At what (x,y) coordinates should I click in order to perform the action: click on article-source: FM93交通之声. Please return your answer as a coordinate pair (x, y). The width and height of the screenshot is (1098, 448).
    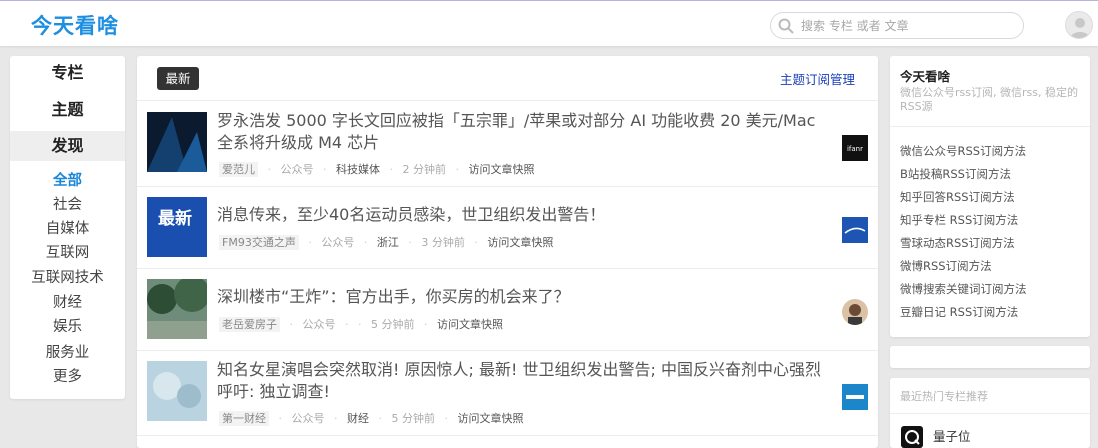
    Looking at the image, I should click on (259, 242).